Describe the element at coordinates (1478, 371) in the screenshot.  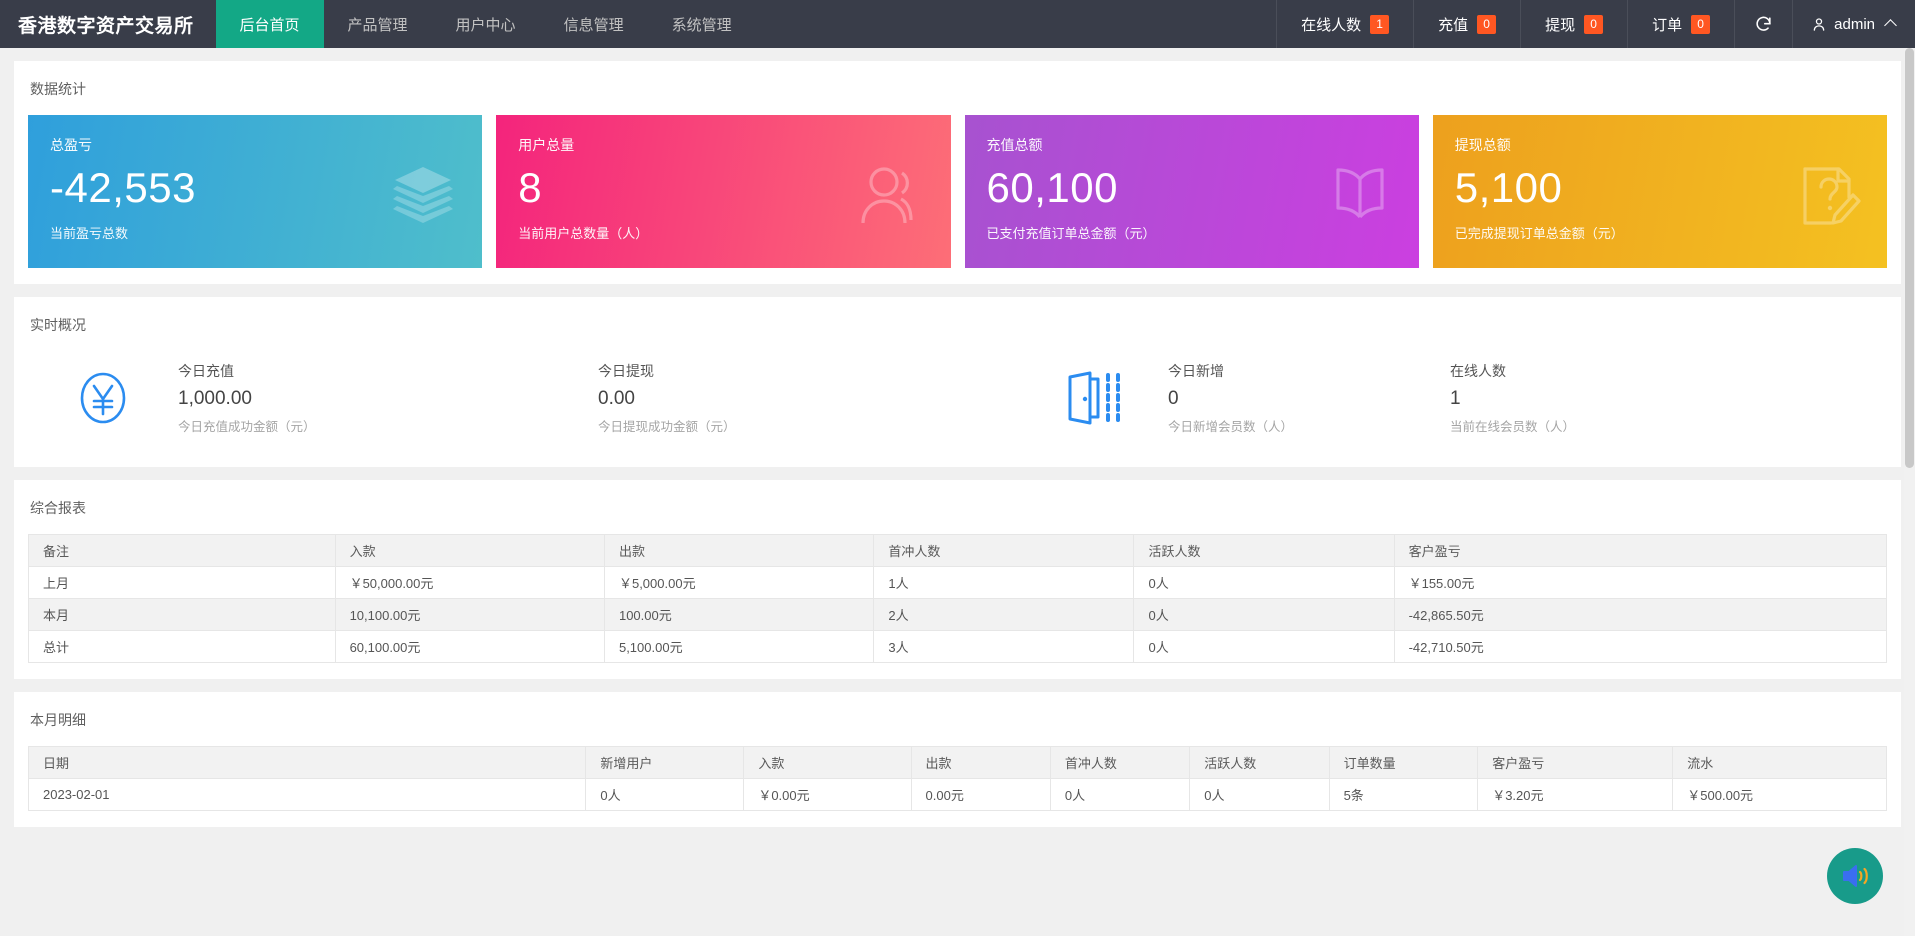
I see `realtime-item-online-count-title: 在线人数` at that location.